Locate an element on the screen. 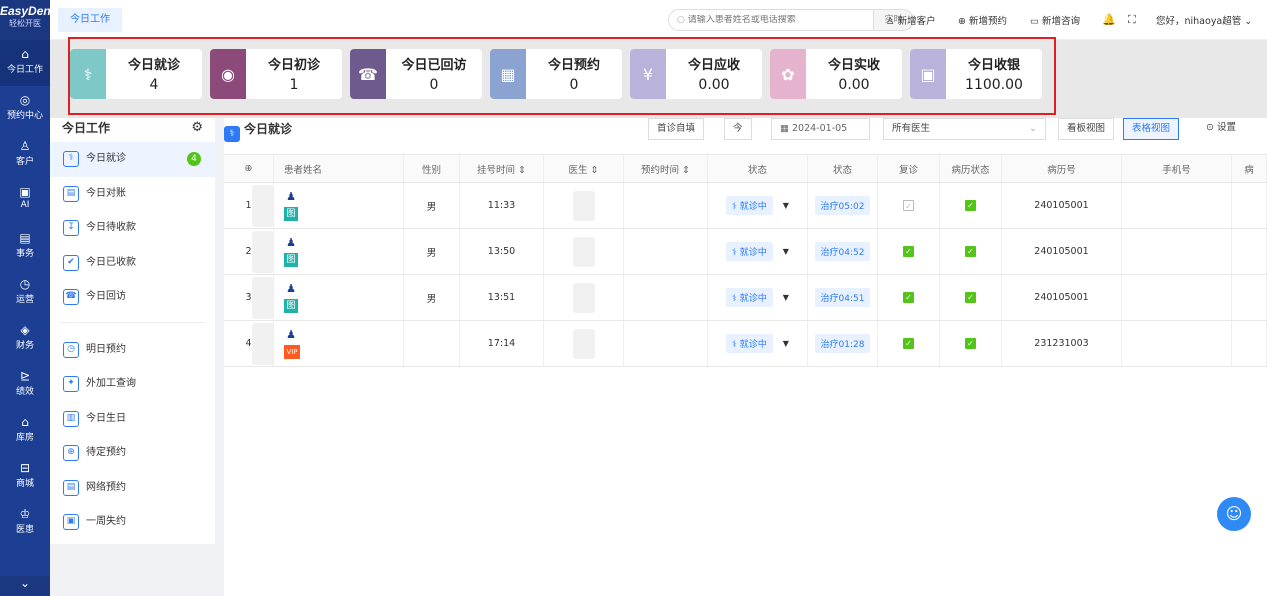 The height and width of the screenshot is (596, 1267). sidebar-item-label: 外加工查询 is located at coordinates (111, 383).